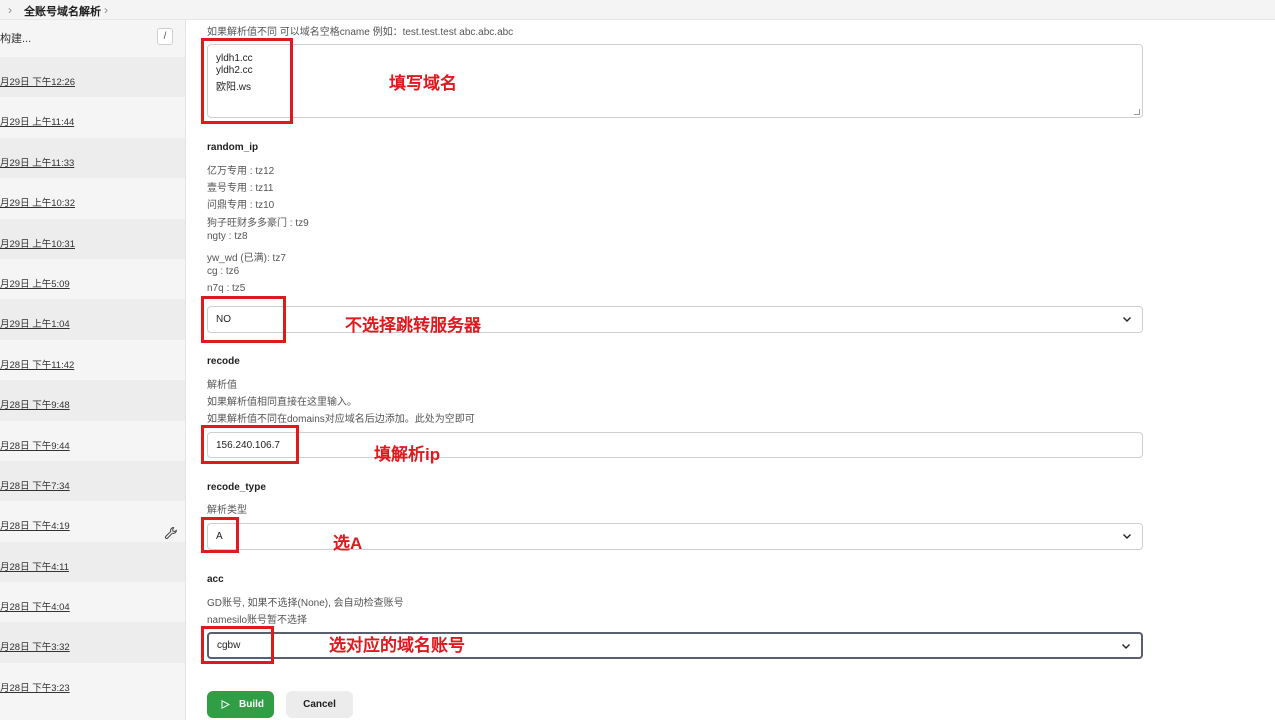 The image size is (1275, 720). What do you see at coordinates (413, 325) in the screenshot?
I see `annotation-note-random-ip: 不选择跳转服务器` at bounding box center [413, 325].